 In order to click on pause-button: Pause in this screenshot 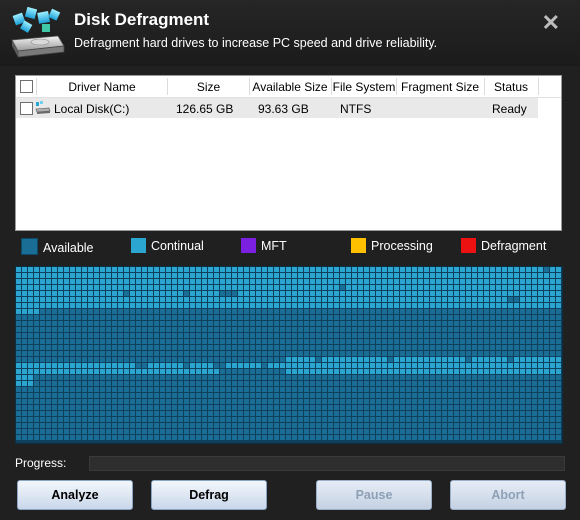, I will do `click(374, 495)`.